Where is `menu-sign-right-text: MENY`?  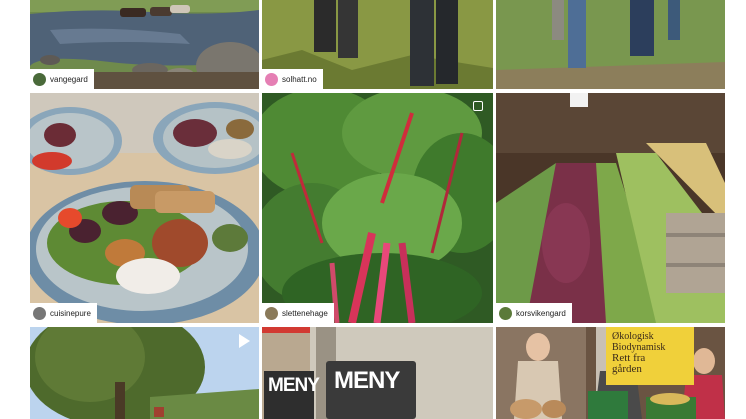
menu-sign-right-text: MENY is located at coordinates (367, 380).